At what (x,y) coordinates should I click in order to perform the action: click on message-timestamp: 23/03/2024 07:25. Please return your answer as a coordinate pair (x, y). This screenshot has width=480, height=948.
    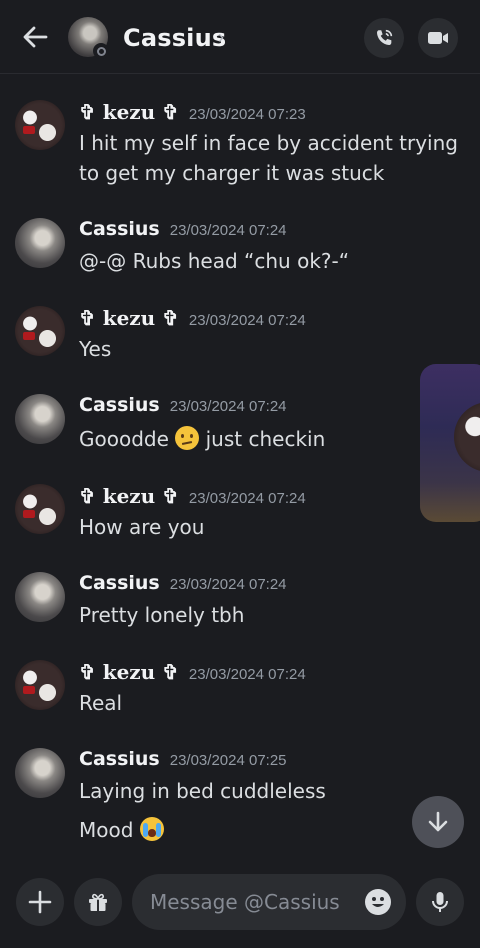
    Looking at the image, I should click on (228, 760).